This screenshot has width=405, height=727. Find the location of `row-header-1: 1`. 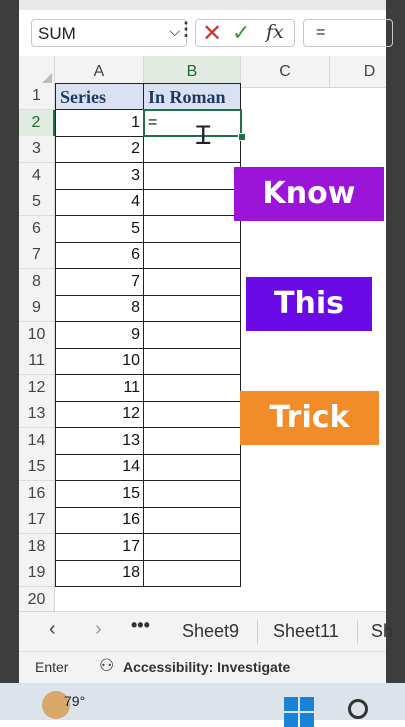

row-header-1: 1 is located at coordinates (37, 96).